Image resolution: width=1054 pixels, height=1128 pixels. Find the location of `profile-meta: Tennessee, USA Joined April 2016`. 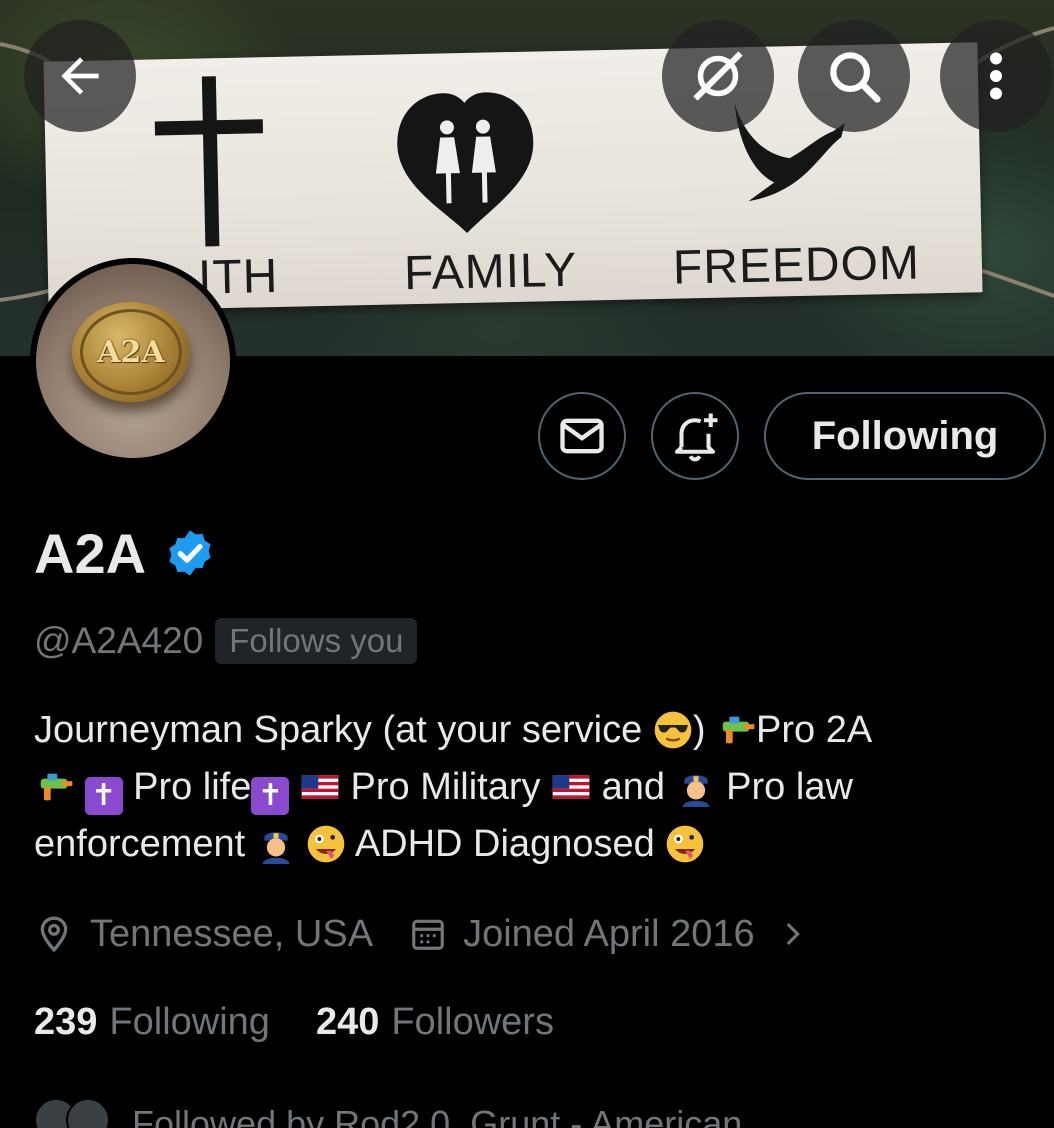

profile-meta: Tennessee, USA Joined April 2016 is located at coordinates (421, 934).